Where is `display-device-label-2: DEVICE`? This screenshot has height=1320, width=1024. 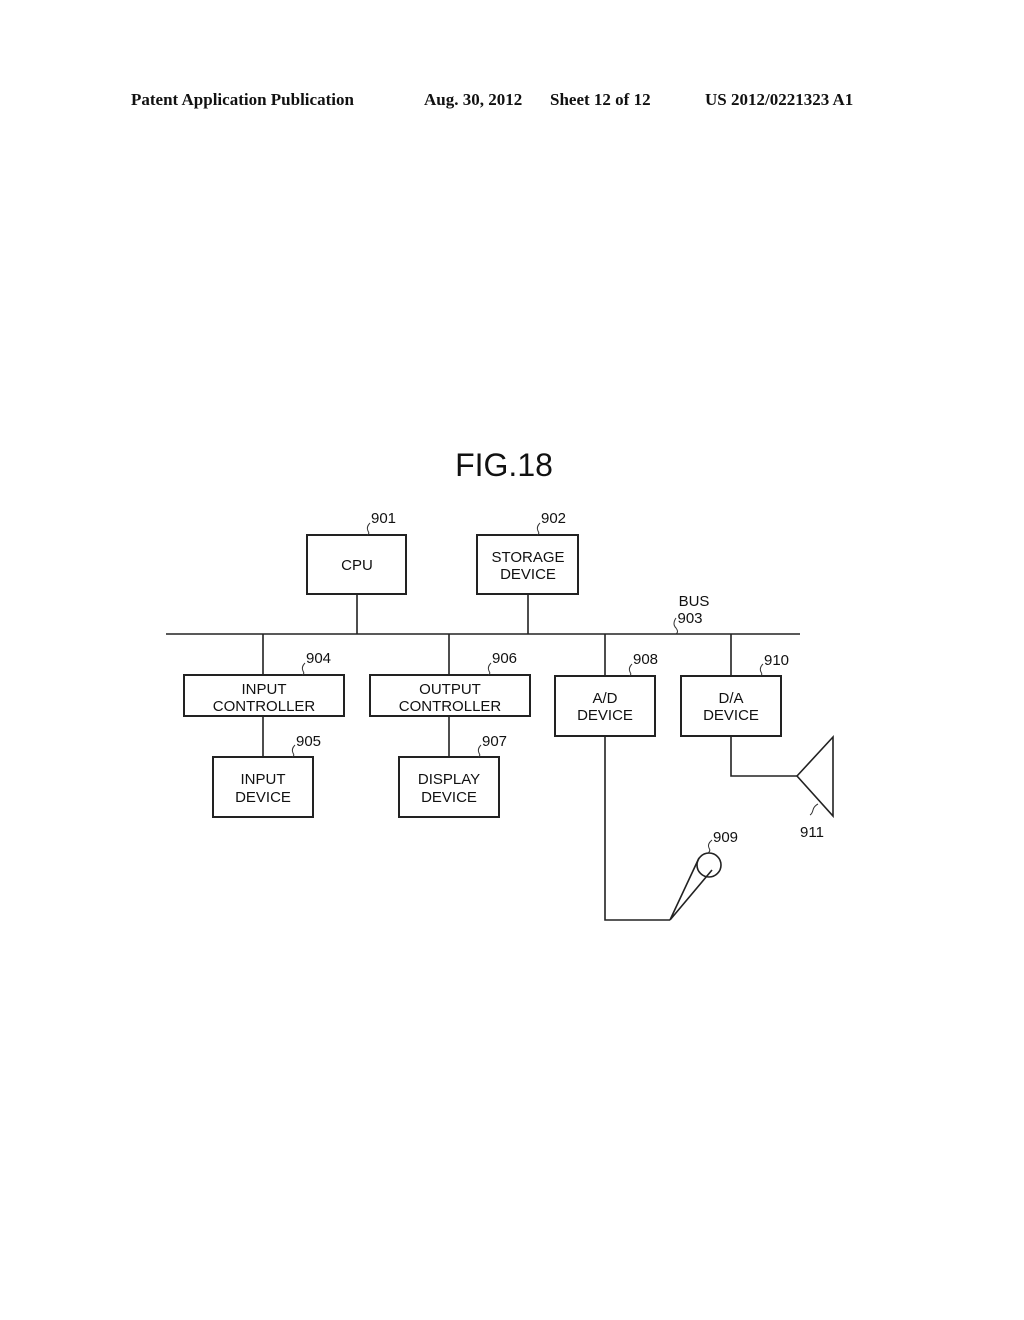 display-device-label-2: DEVICE is located at coordinates (449, 797).